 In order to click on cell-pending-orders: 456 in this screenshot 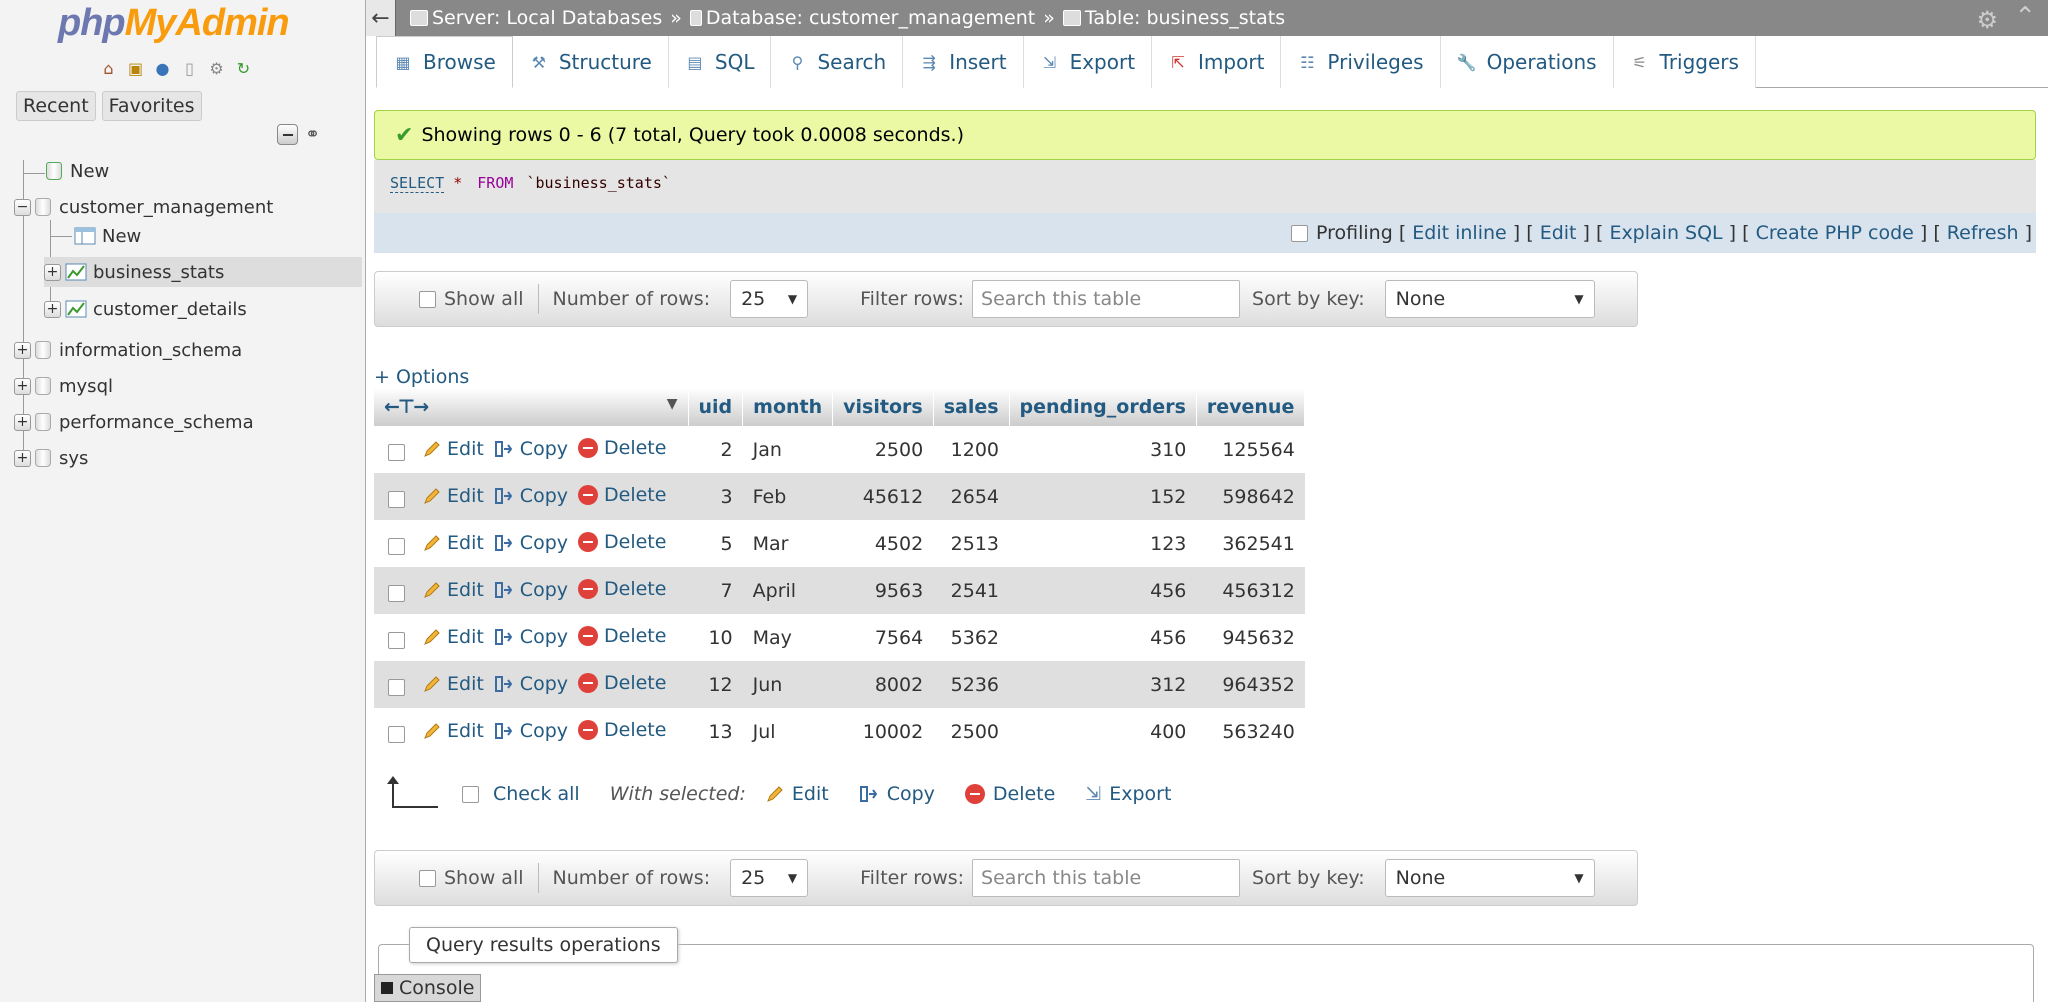, I will do `click(1103, 637)`.